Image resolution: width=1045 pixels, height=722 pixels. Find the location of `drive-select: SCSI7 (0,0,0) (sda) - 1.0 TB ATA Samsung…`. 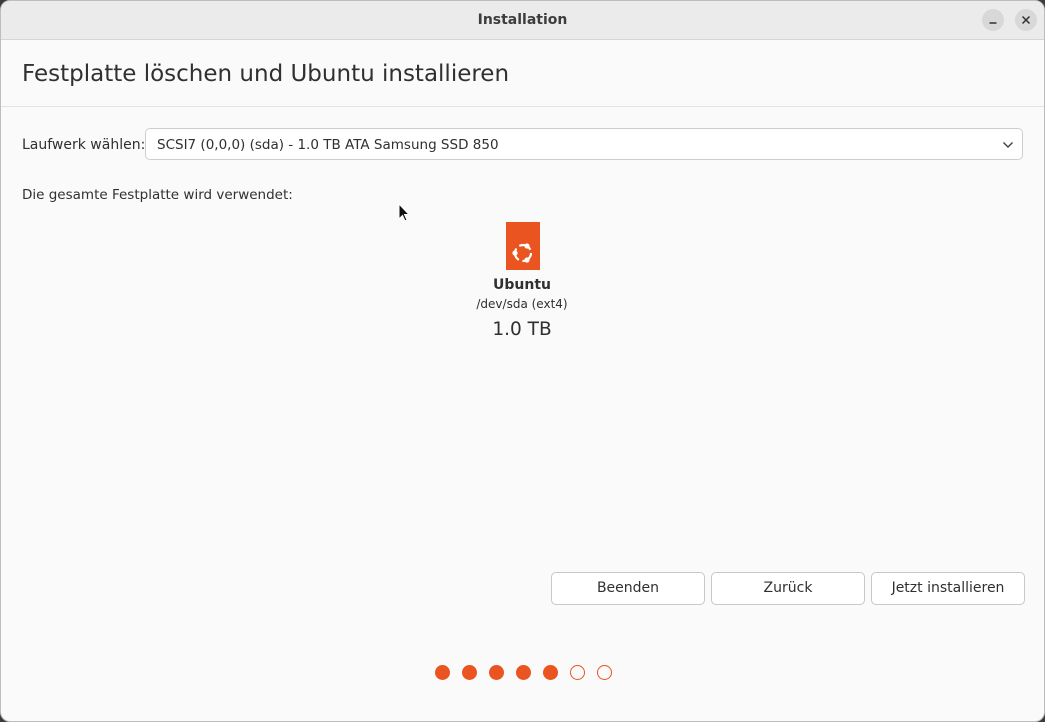

drive-select: SCSI7 (0,0,0) (sda) - 1.0 TB ATA Samsung… is located at coordinates (584, 144).